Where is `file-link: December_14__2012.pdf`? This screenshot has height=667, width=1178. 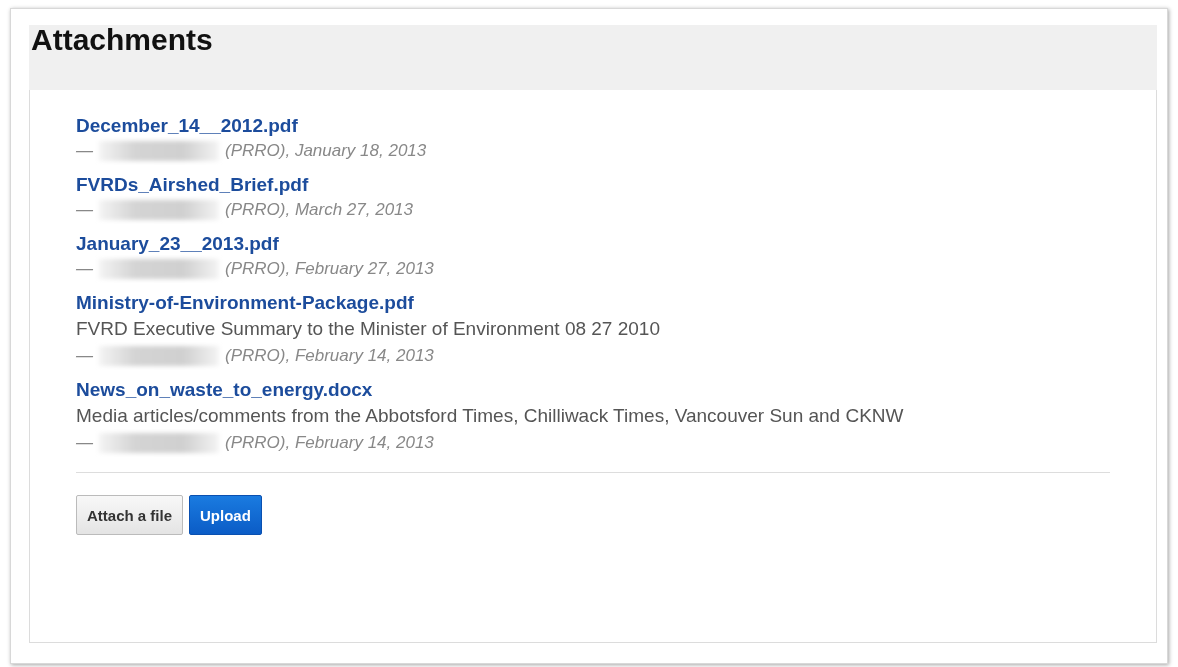
file-link: December_14__2012.pdf is located at coordinates (187, 126).